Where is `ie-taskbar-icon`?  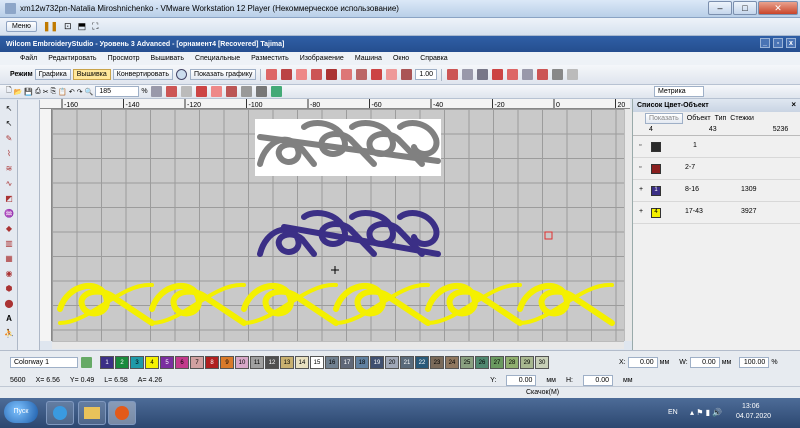
ie-taskbar-icon is located at coordinates (60, 413).